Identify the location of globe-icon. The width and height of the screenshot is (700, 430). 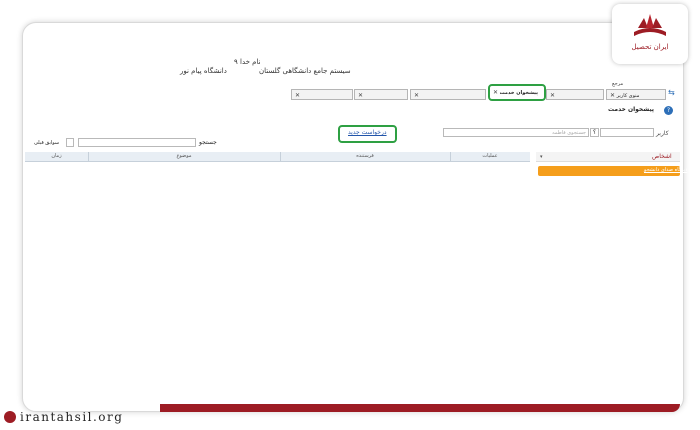
(10, 417).